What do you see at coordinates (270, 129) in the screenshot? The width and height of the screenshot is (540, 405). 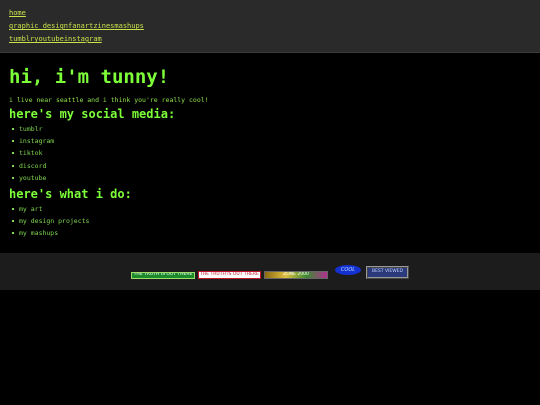 I see `social-link-tumblr: tumblr` at bounding box center [270, 129].